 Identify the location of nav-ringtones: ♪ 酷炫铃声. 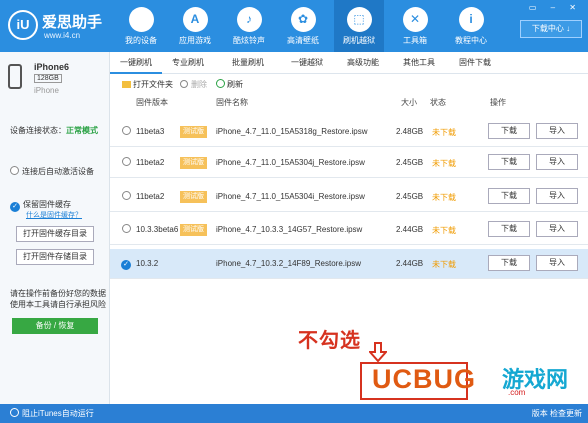
(249, 26).